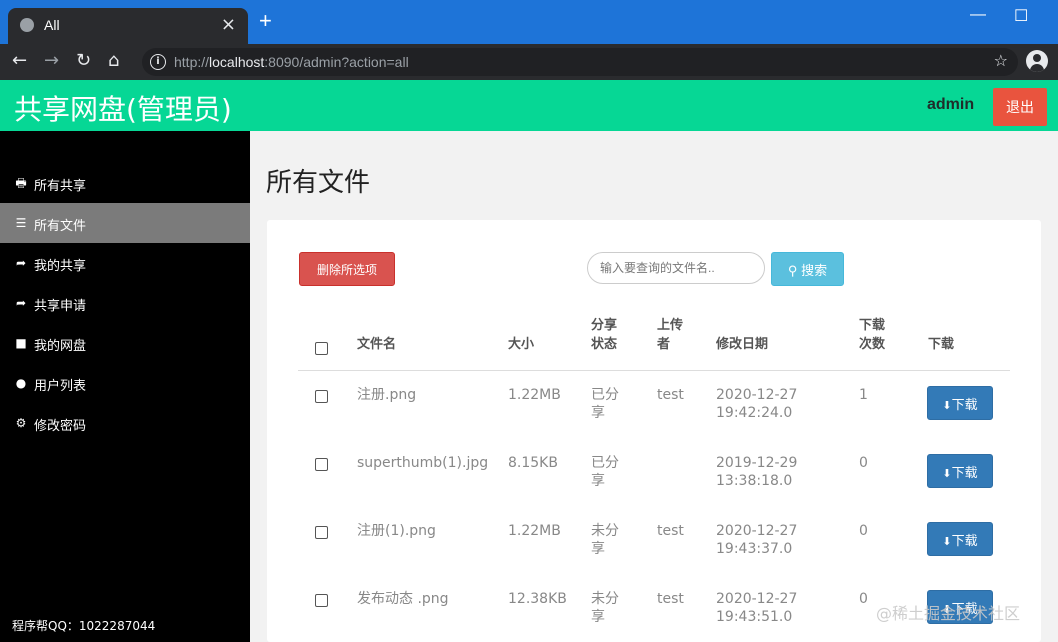 The image size is (1058, 642). What do you see at coordinates (948, 613) in the screenshot?
I see `watermark: @稀土掘金技术社区` at bounding box center [948, 613].